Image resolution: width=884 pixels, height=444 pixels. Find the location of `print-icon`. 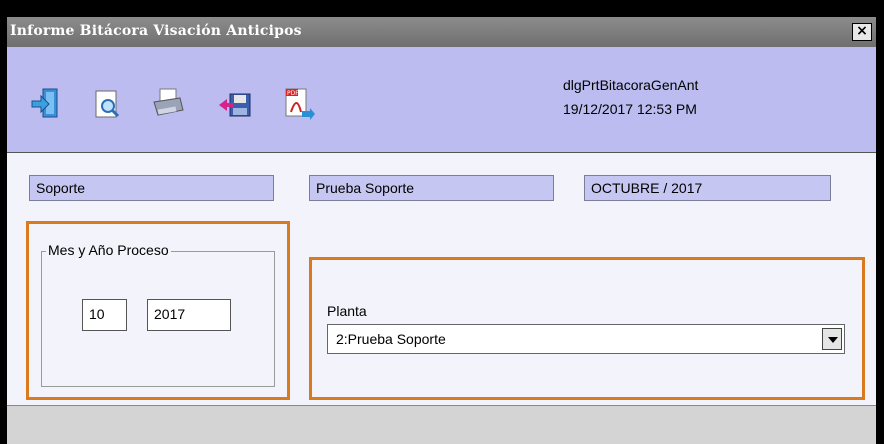

print-icon is located at coordinates (168, 104).